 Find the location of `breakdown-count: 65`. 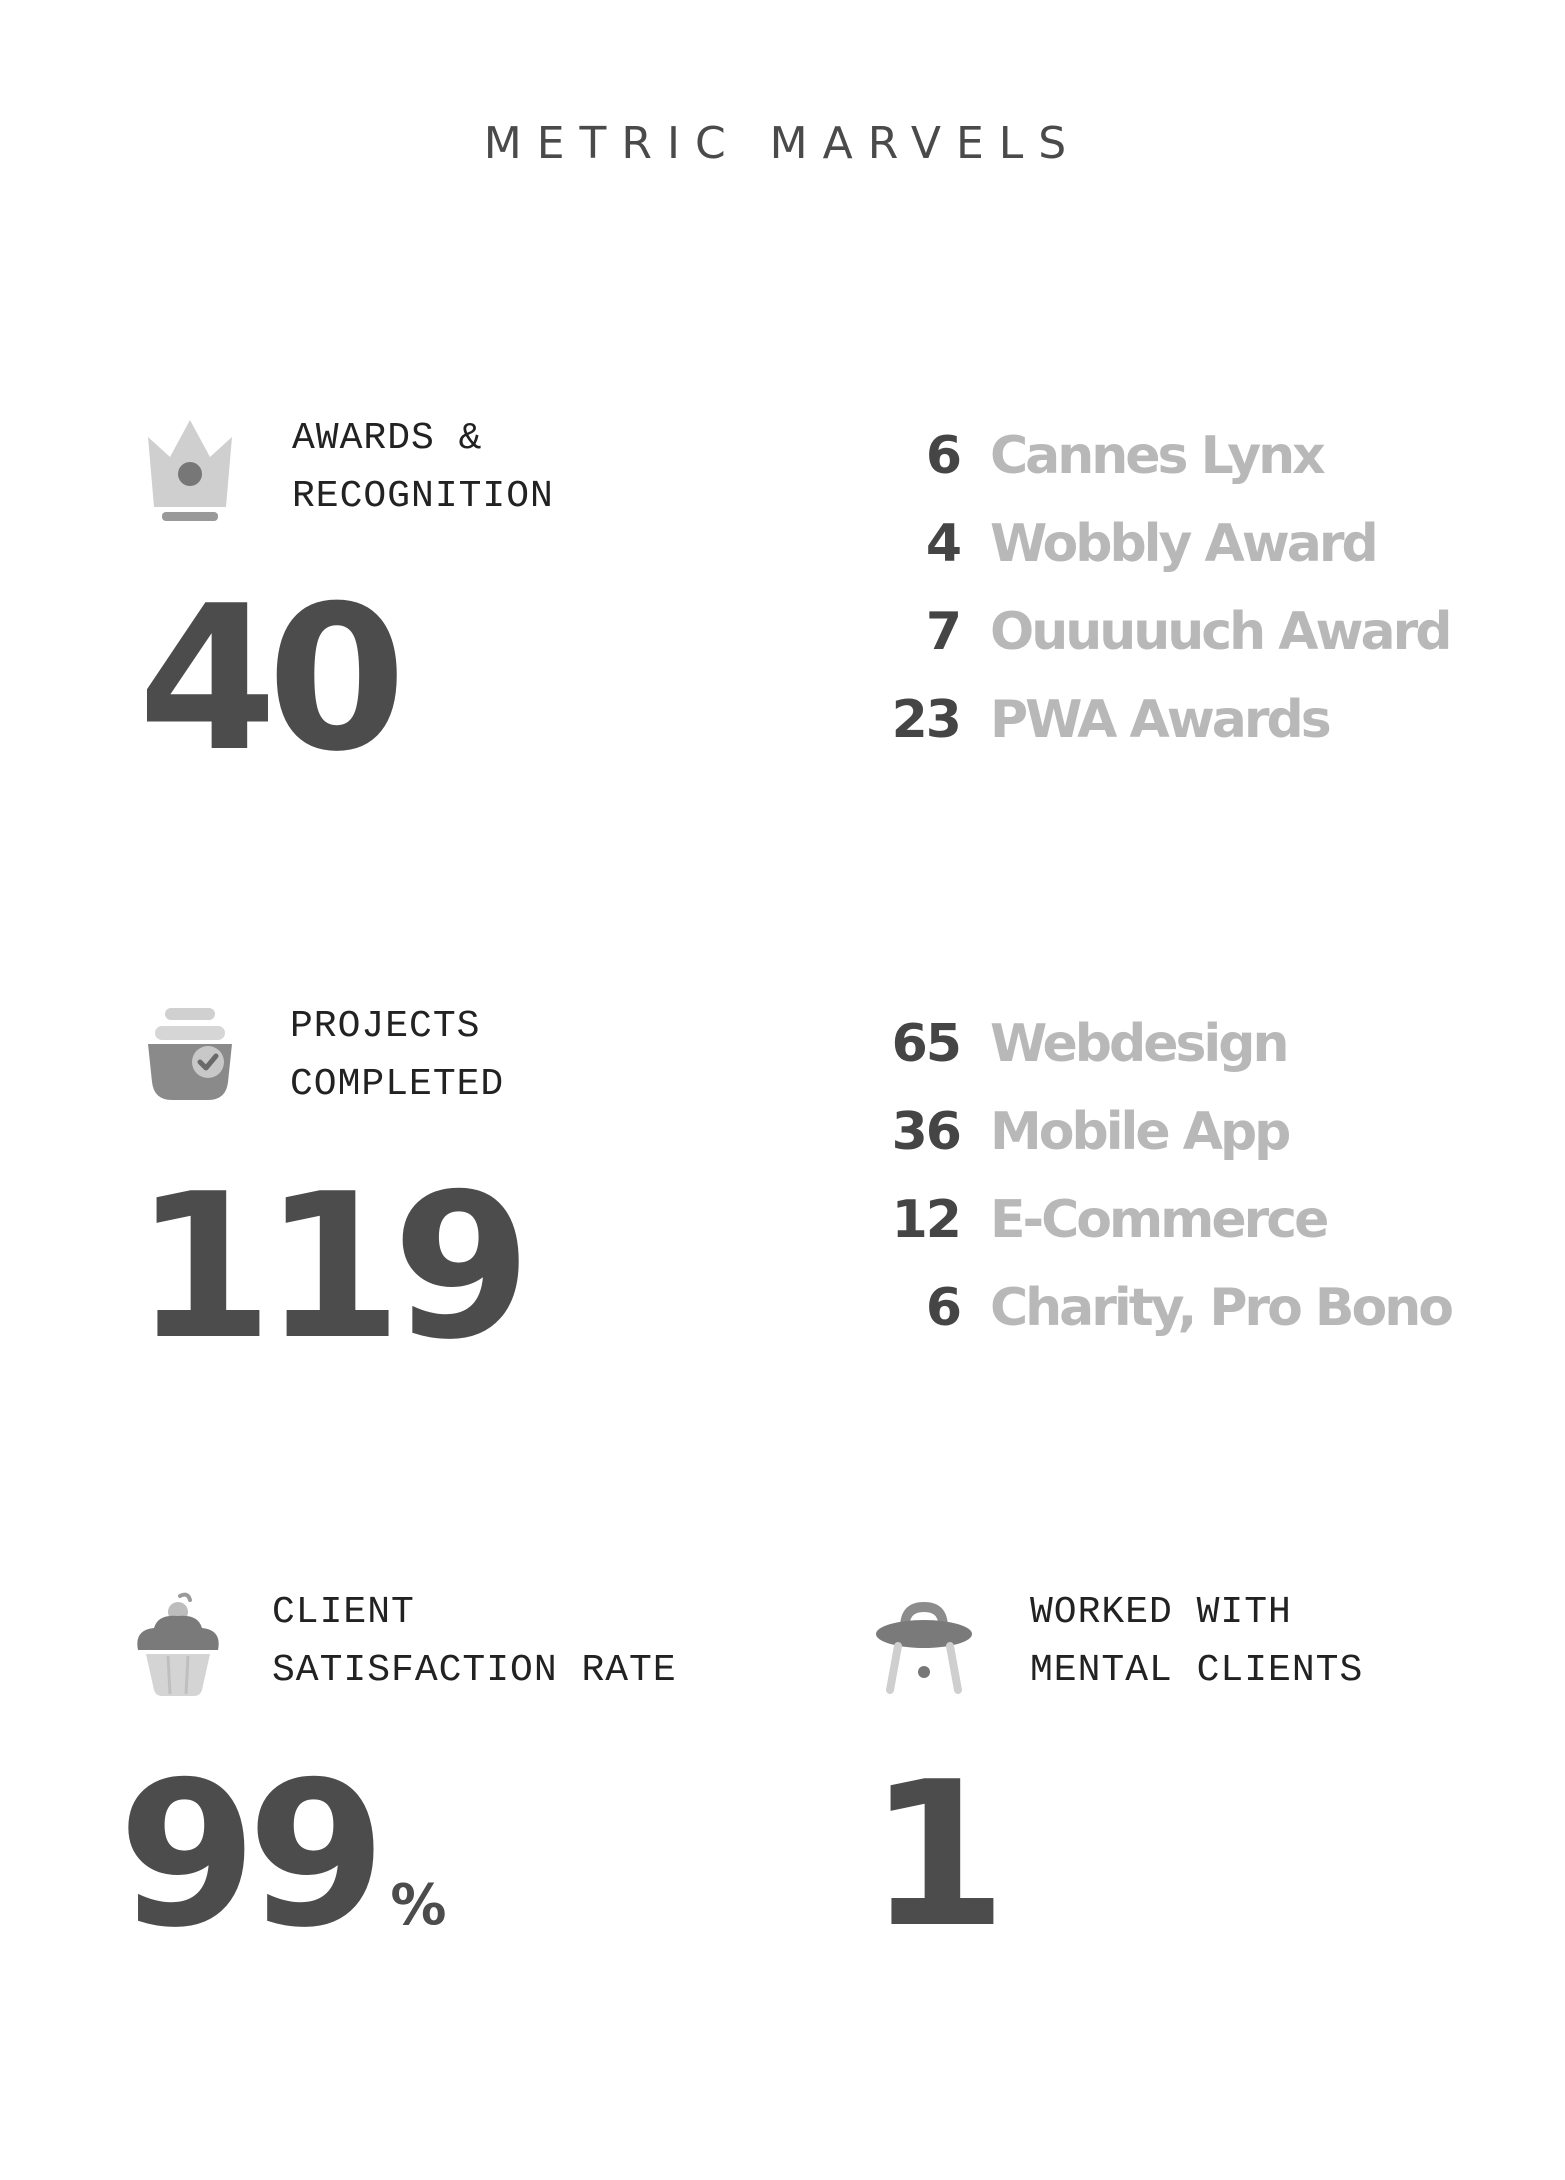

breakdown-count: 65 is located at coordinates (926, 1044).